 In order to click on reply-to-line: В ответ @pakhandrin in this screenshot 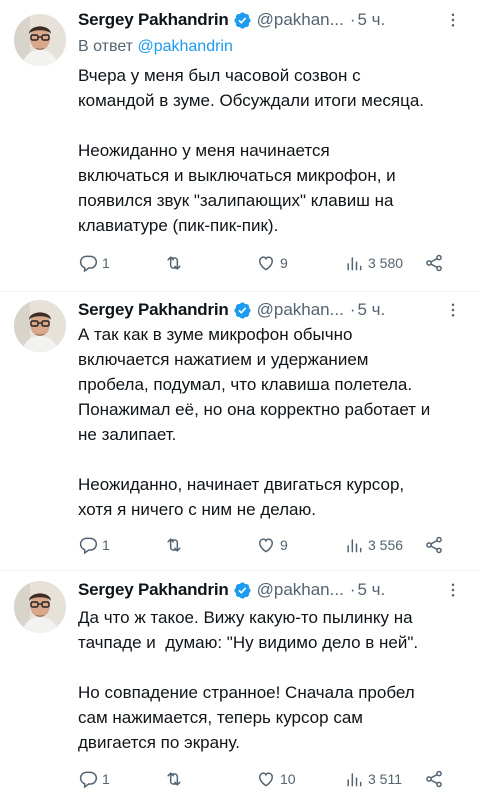, I will do `click(155, 47)`.